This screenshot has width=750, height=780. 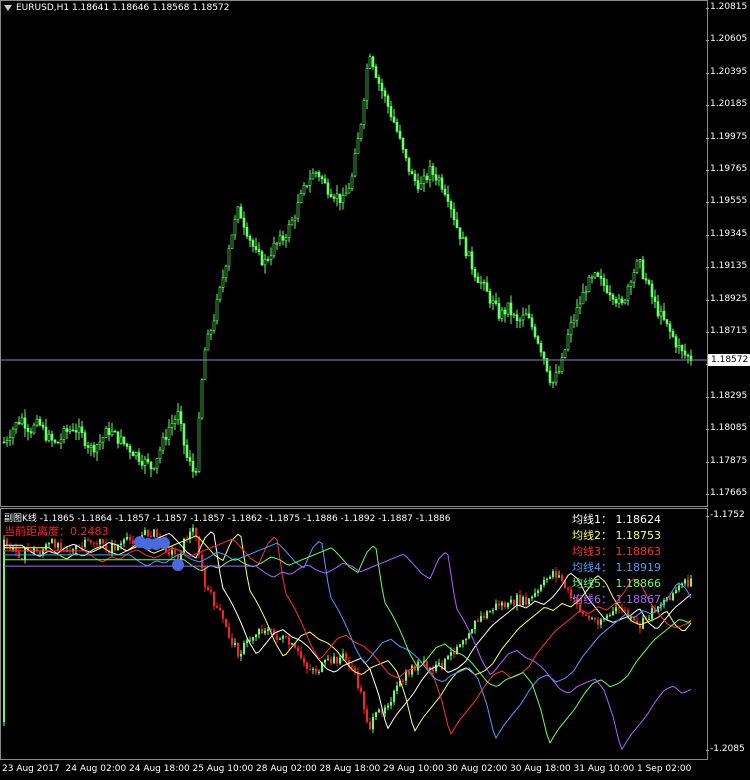 What do you see at coordinates (286, 769) in the screenshot?
I see `time-axis-label: 28 Aug 02:00` at bounding box center [286, 769].